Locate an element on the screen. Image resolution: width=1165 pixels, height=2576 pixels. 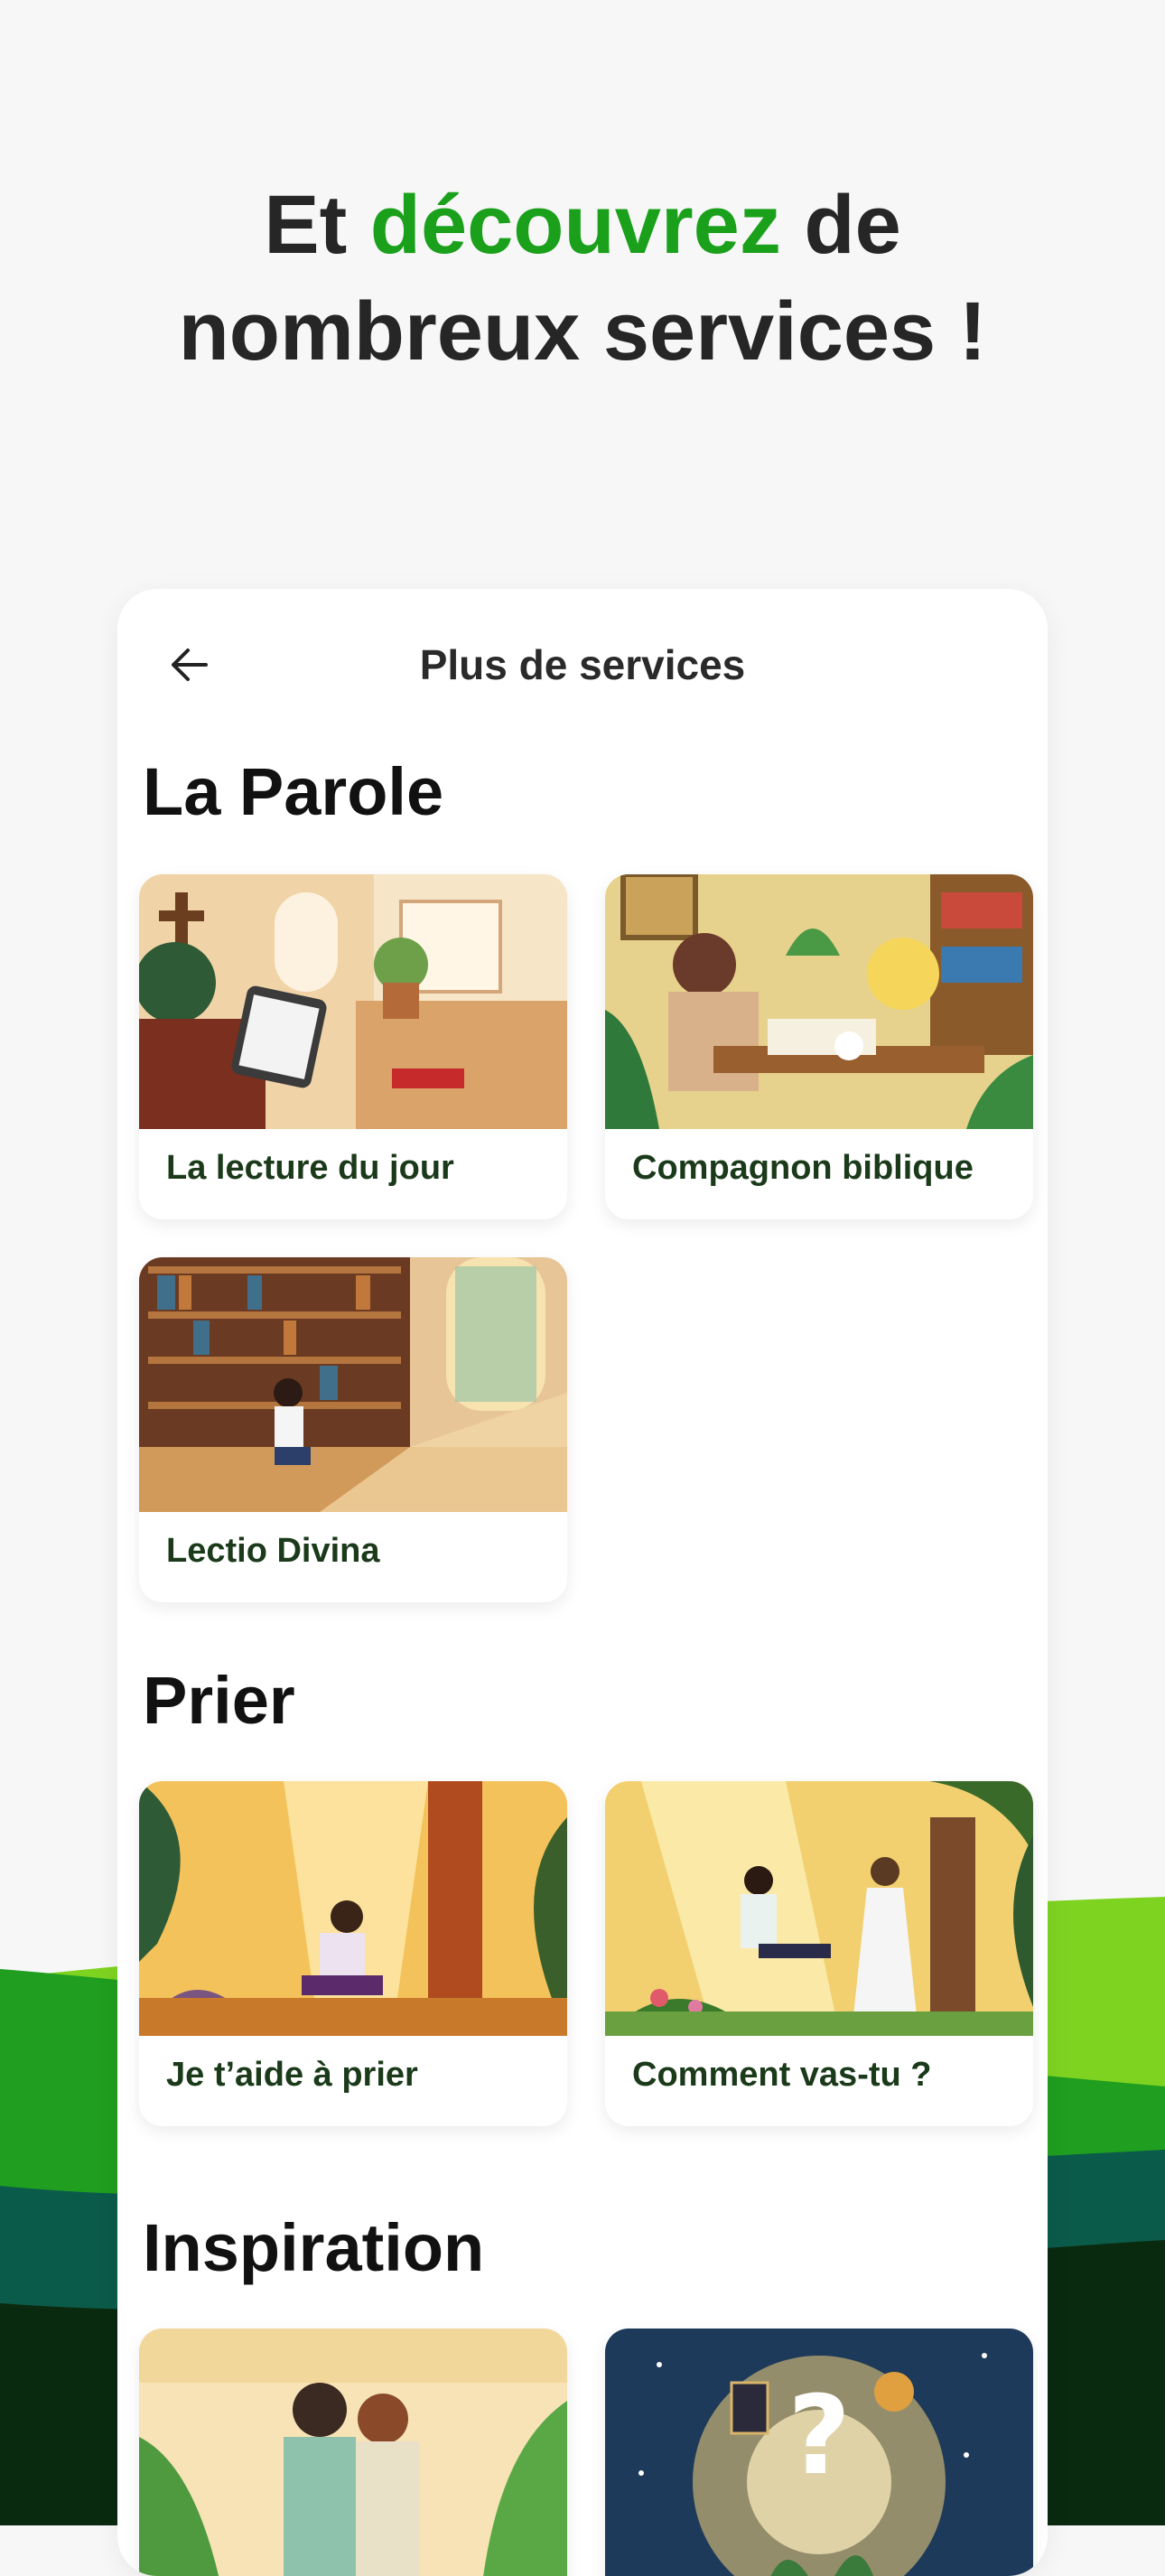
card-label: Compagnon biblique is located at coordinates (803, 1168).